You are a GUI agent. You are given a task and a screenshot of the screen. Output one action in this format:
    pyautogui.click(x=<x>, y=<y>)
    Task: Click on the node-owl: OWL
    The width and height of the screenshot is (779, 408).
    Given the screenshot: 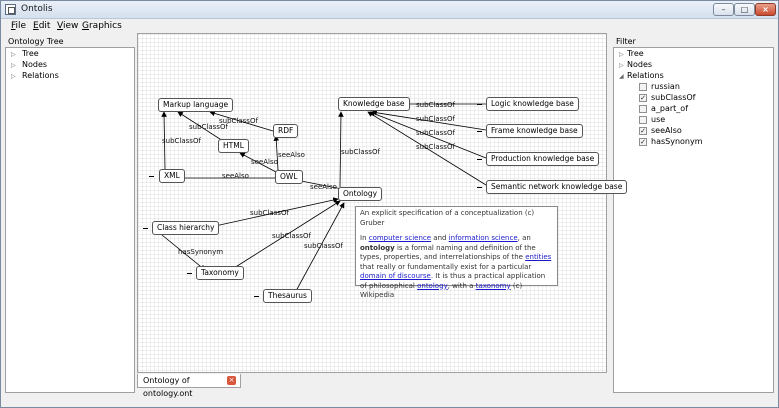 What is the action you would take?
    pyautogui.click(x=289, y=177)
    